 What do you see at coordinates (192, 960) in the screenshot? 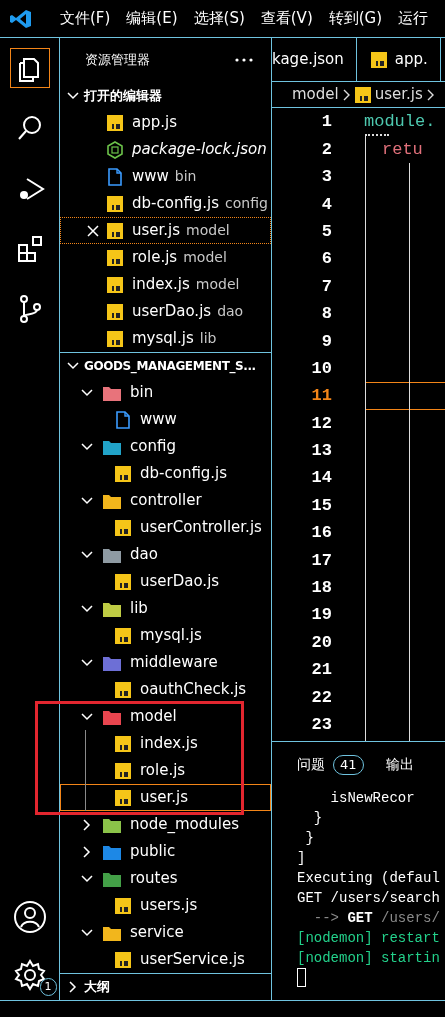
I see `file-name: userService.js` at bounding box center [192, 960].